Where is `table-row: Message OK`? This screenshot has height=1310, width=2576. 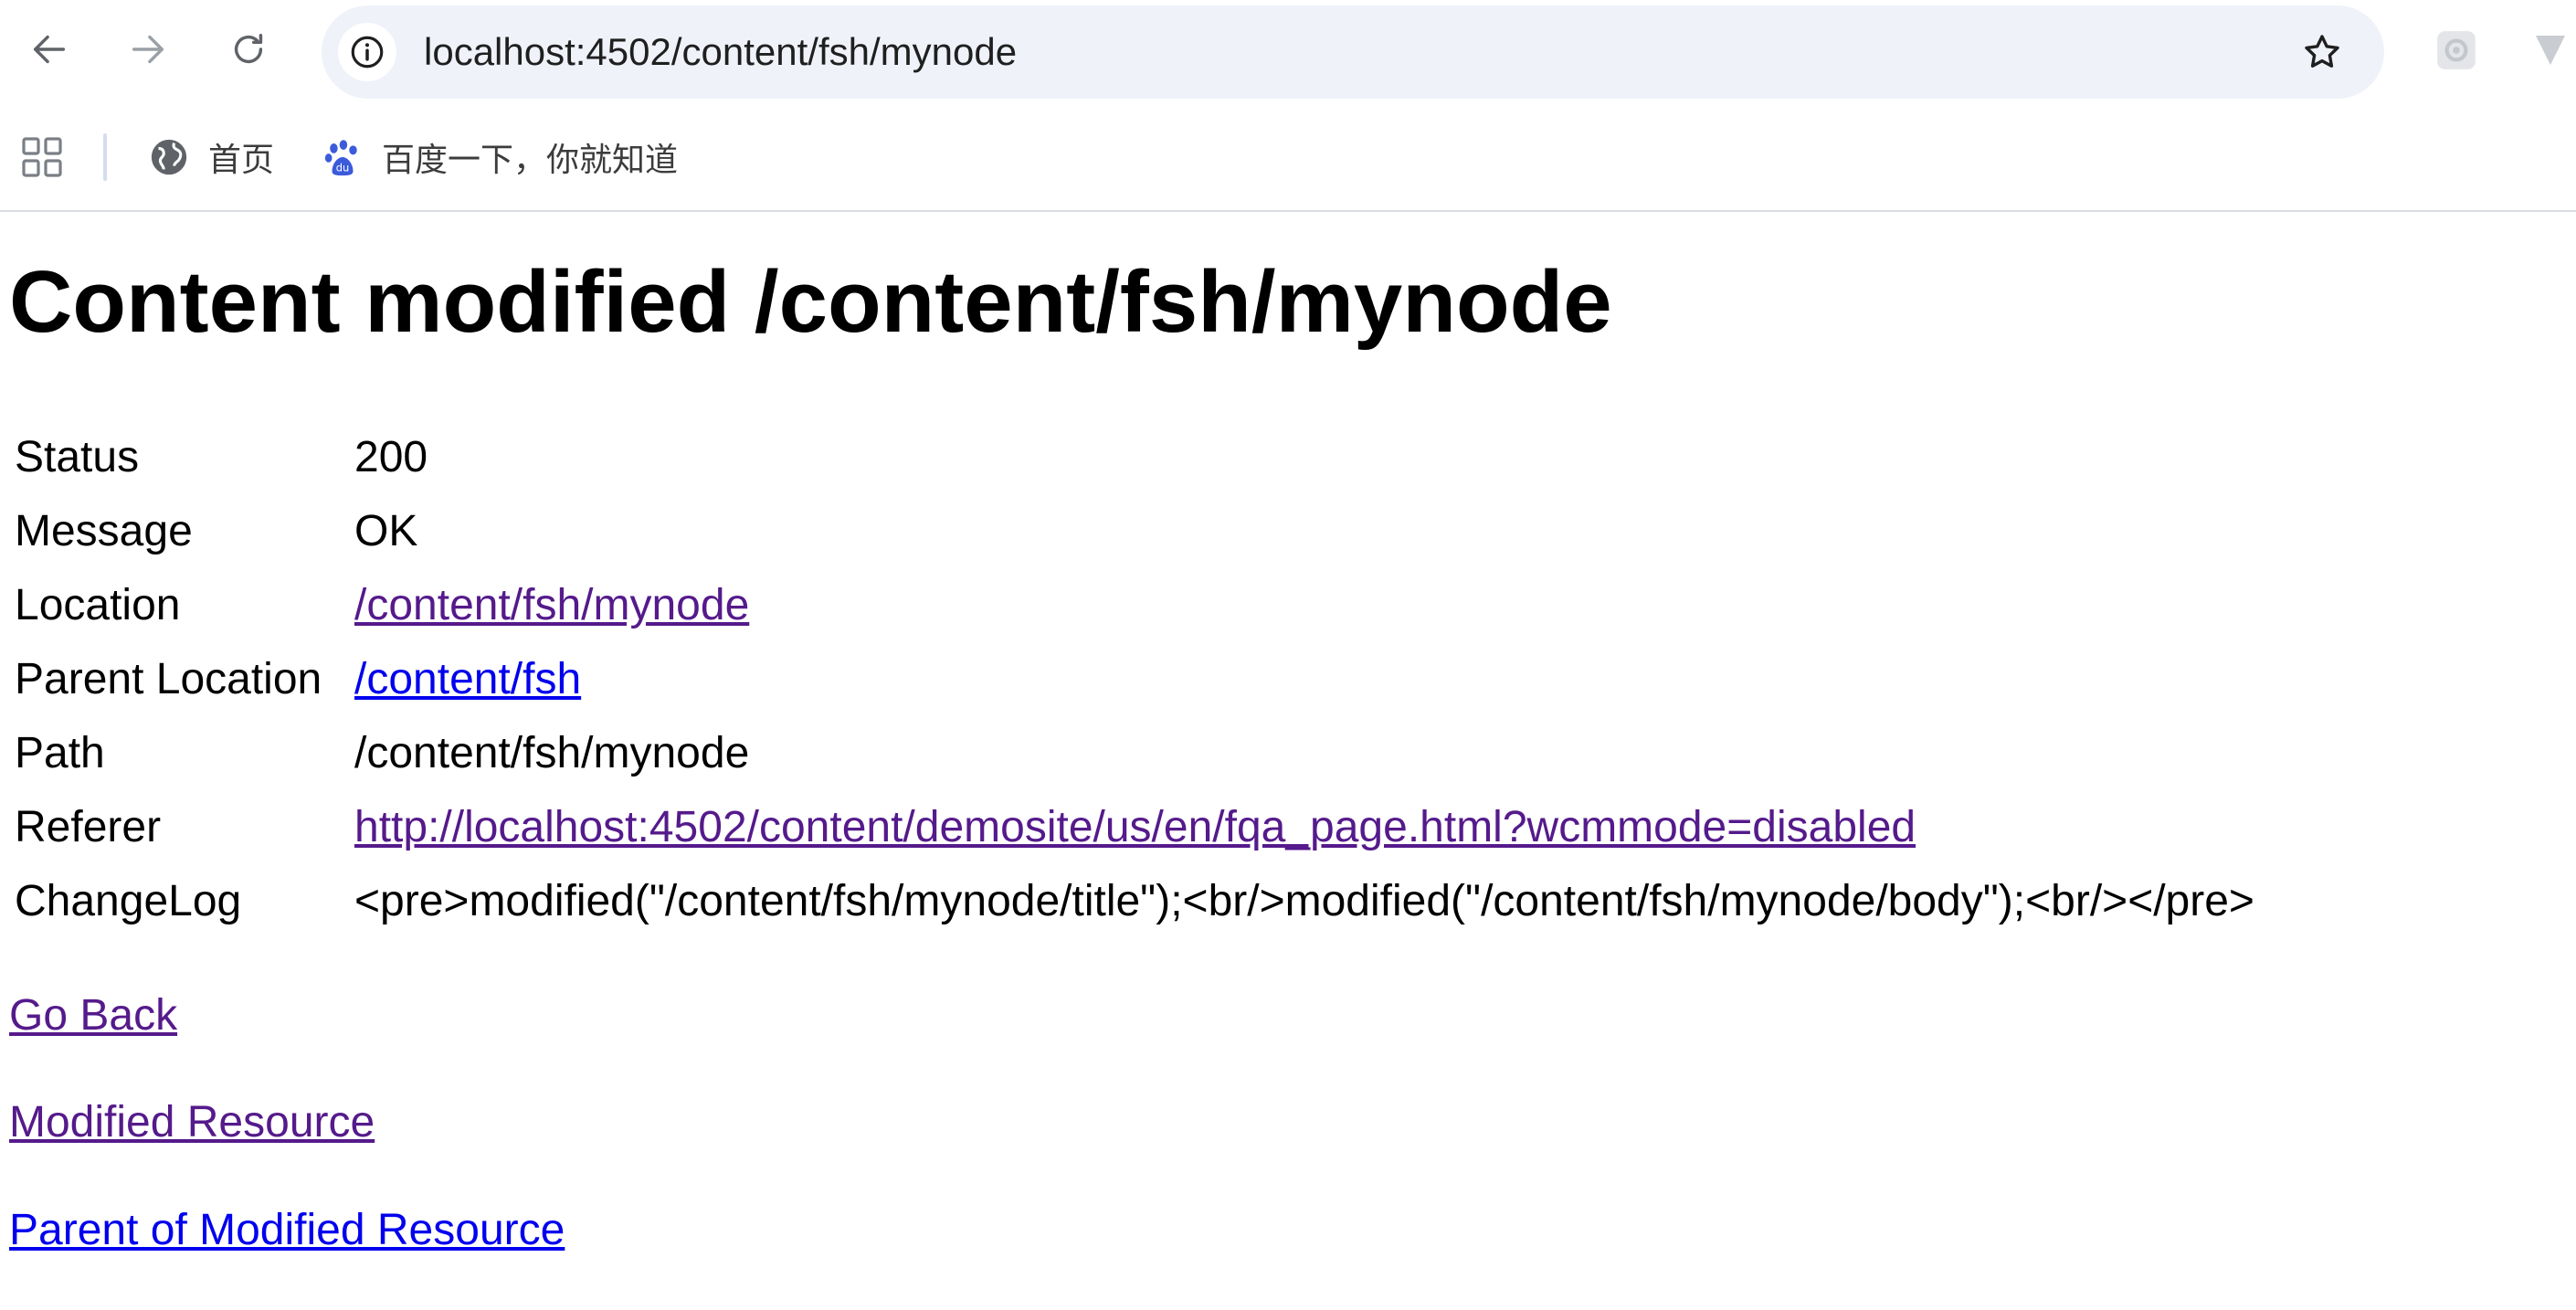 table-row: Message OK is located at coordinates (1134, 531).